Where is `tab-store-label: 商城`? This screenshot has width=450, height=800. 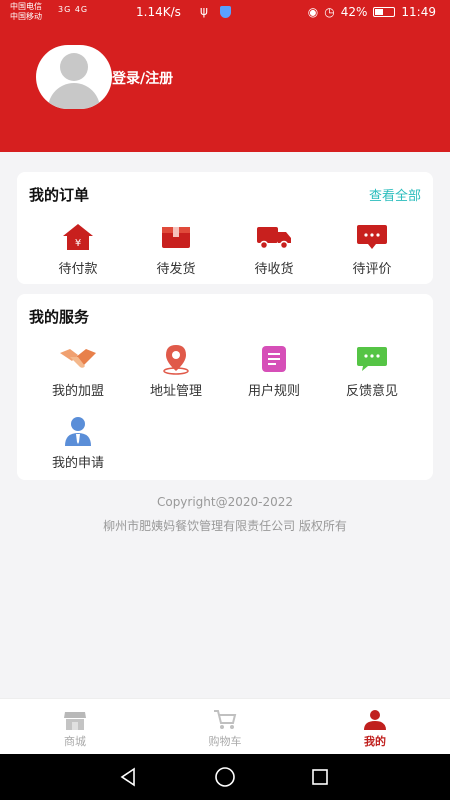 tab-store-label: 商城 is located at coordinates (75, 741).